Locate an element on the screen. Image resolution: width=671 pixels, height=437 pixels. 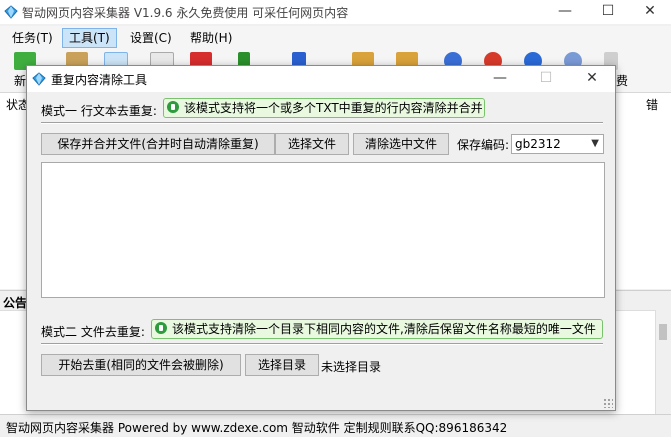
notice-scrollbar is located at coordinates (663, 362).